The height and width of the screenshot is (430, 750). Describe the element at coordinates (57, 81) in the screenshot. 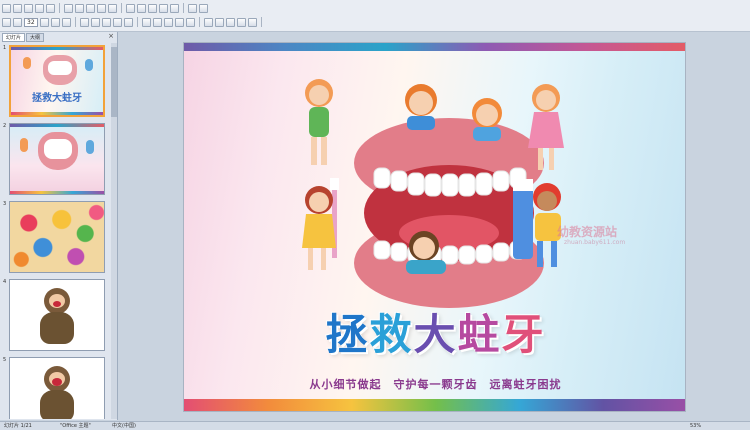

I see `thumbnail-title-slide: 拯救大蛀牙` at that location.